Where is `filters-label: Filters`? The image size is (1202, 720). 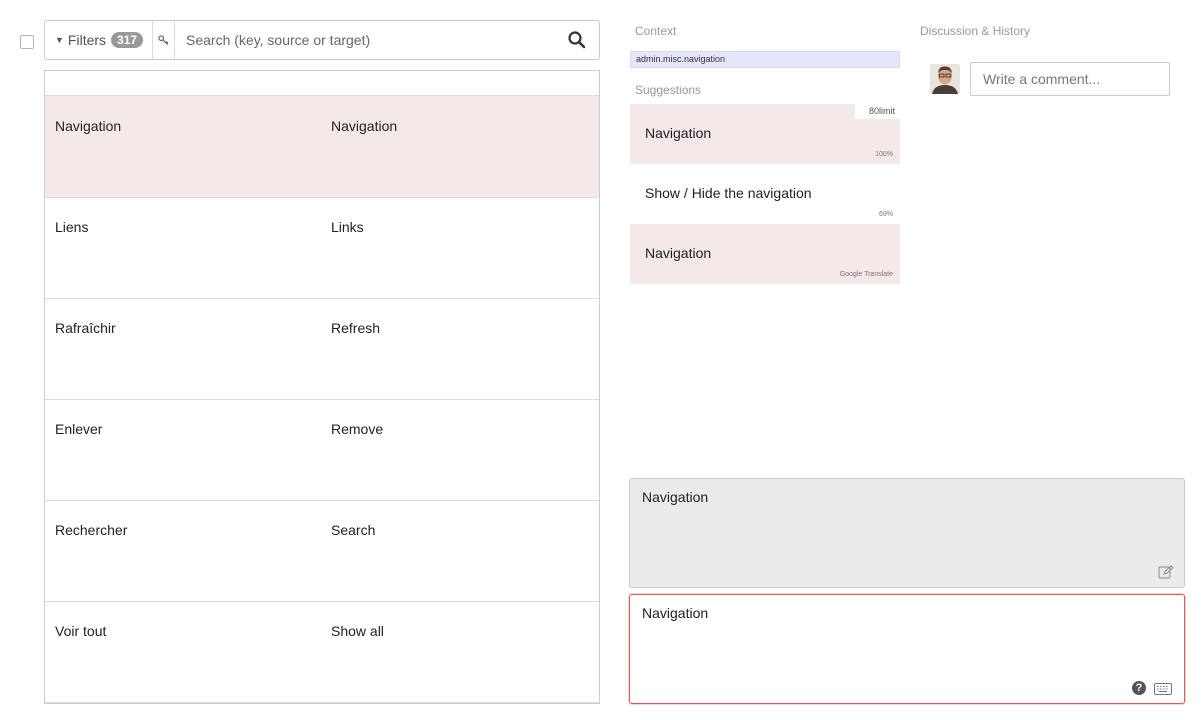
filters-label: Filters is located at coordinates (87, 40).